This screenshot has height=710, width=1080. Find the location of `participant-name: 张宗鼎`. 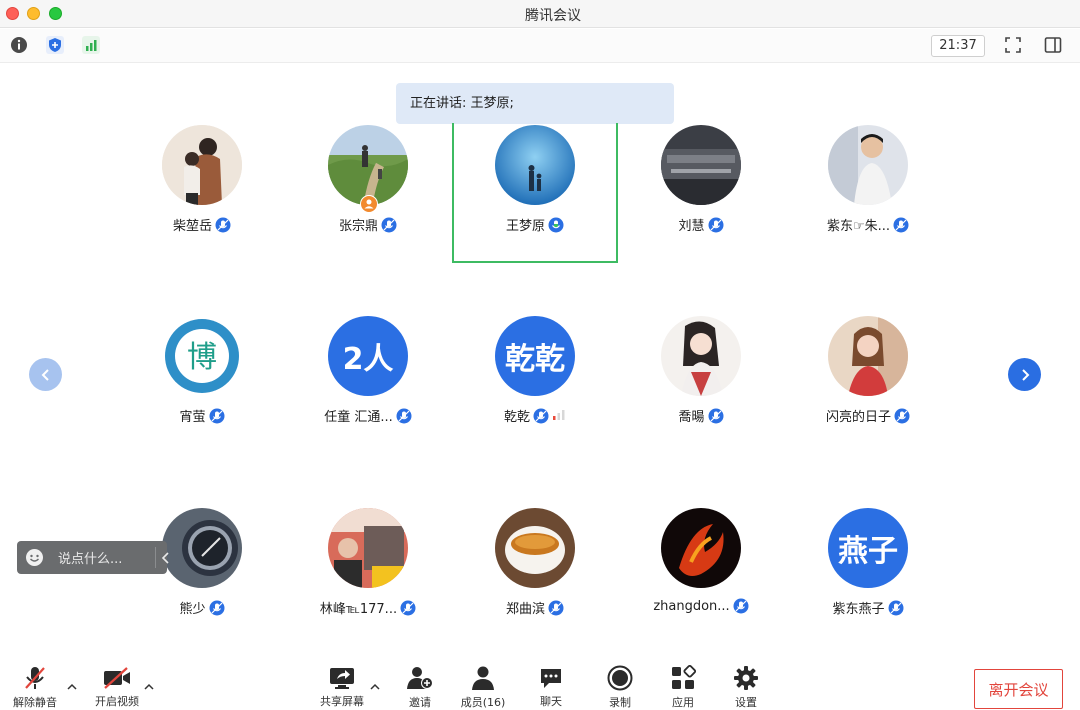

participant-name: 张宗鼎 is located at coordinates (358, 226).